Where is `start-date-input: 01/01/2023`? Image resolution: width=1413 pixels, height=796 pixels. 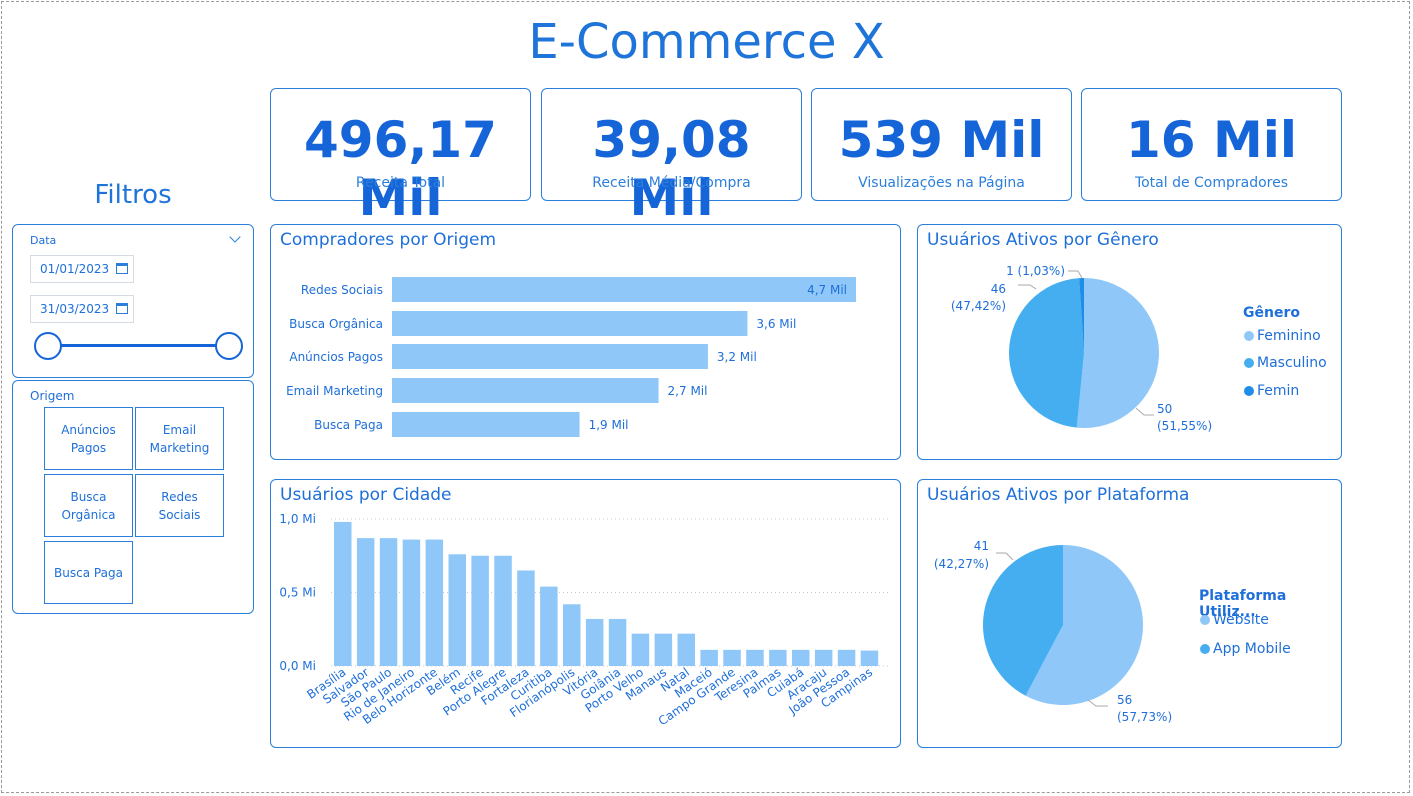 start-date-input: 01/01/2023 is located at coordinates (82, 269).